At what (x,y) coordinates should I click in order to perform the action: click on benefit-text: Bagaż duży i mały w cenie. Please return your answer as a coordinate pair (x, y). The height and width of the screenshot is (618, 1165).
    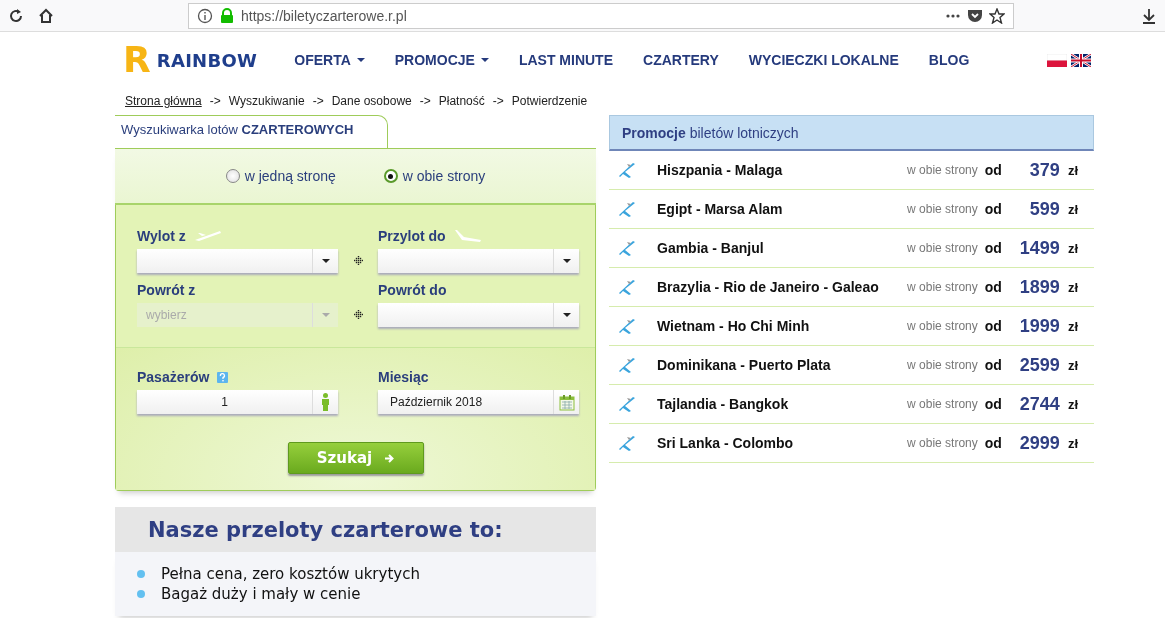
    Looking at the image, I should click on (261, 594).